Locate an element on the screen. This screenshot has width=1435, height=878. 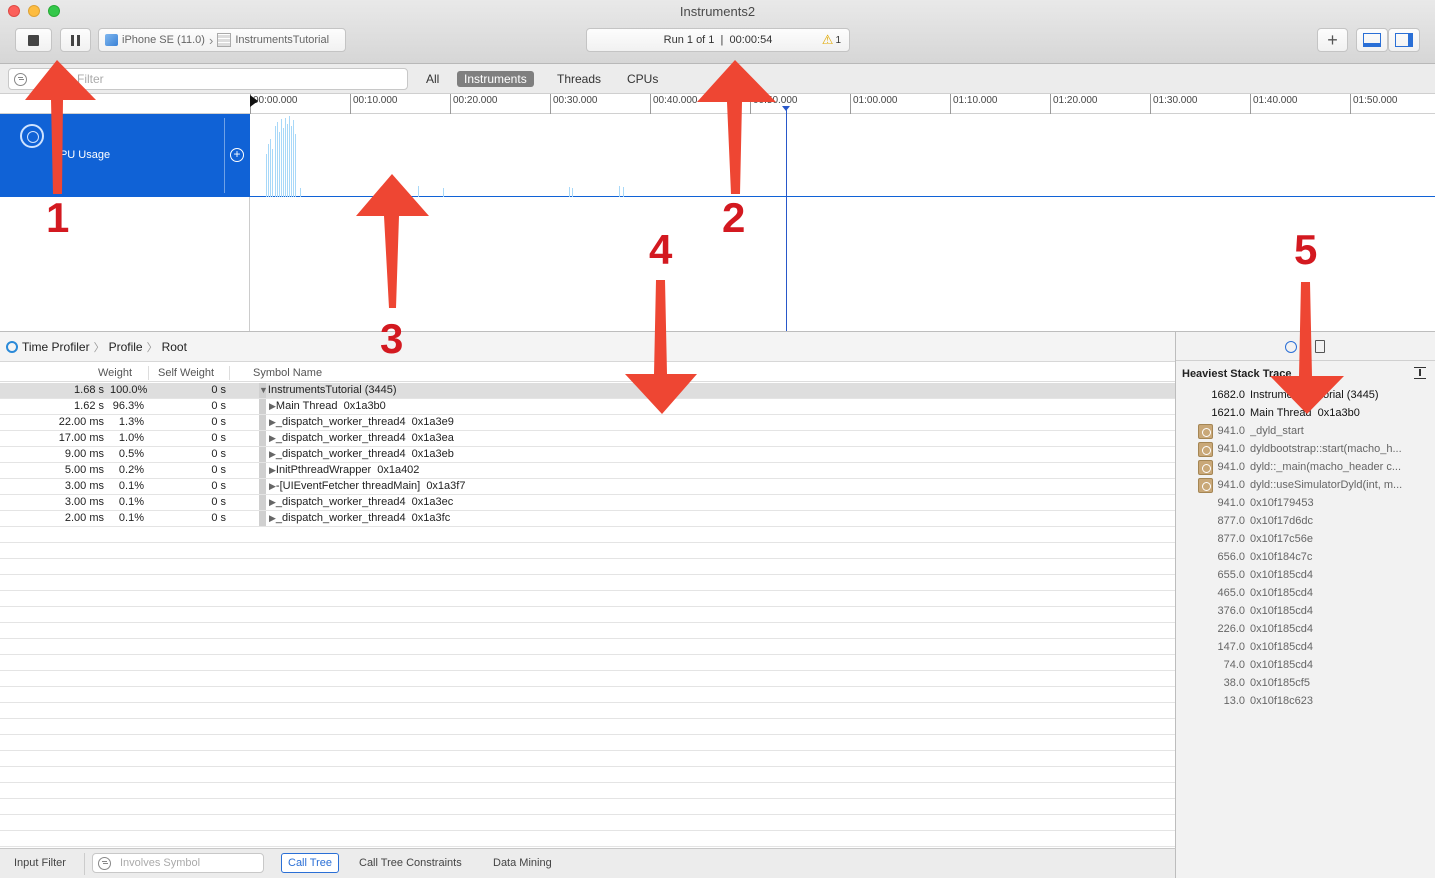
stack-frame: 147.0 0x10f185cd4 is located at coordinates (1305, 647).